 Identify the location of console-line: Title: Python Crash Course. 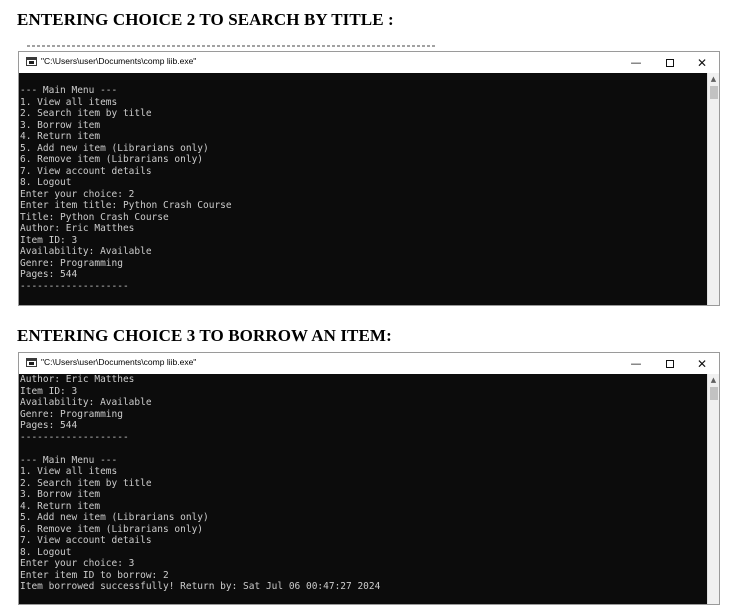
(94, 217).